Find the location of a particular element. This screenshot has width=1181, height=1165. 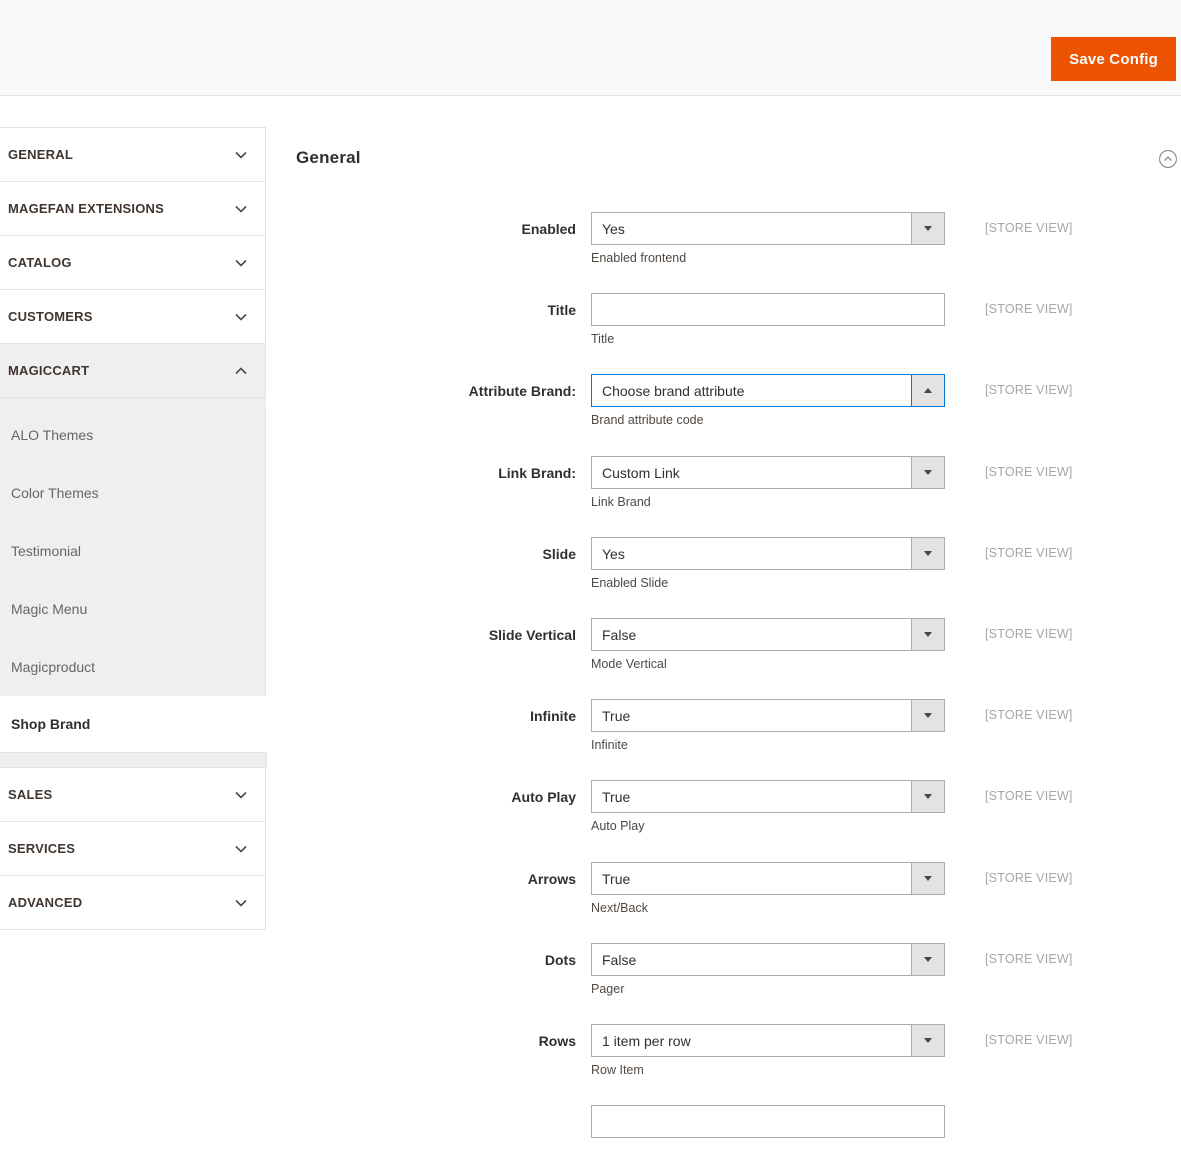

sidebar-item-label: Magic Menu is located at coordinates (49, 609).